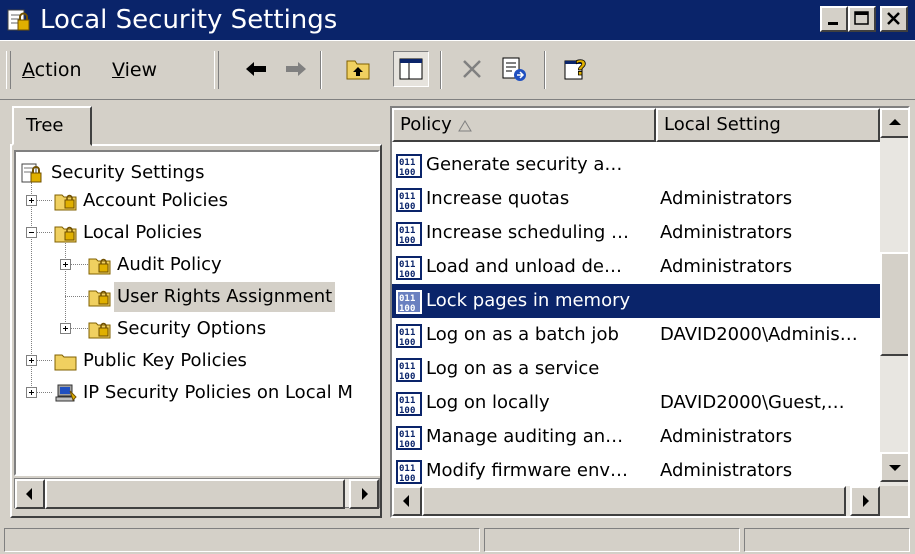 The height and width of the screenshot is (554, 915). I want to click on sort-ascending-icon, so click(465, 126).